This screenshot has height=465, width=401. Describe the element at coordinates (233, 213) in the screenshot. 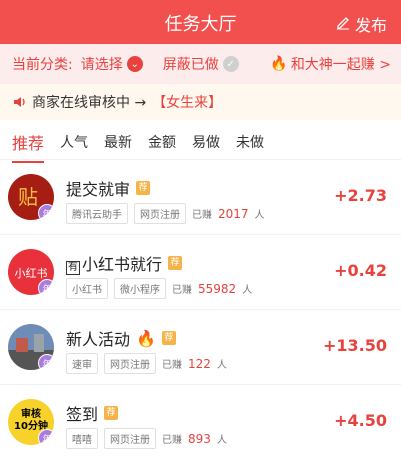

I see `earned-count: 2017` at that location.